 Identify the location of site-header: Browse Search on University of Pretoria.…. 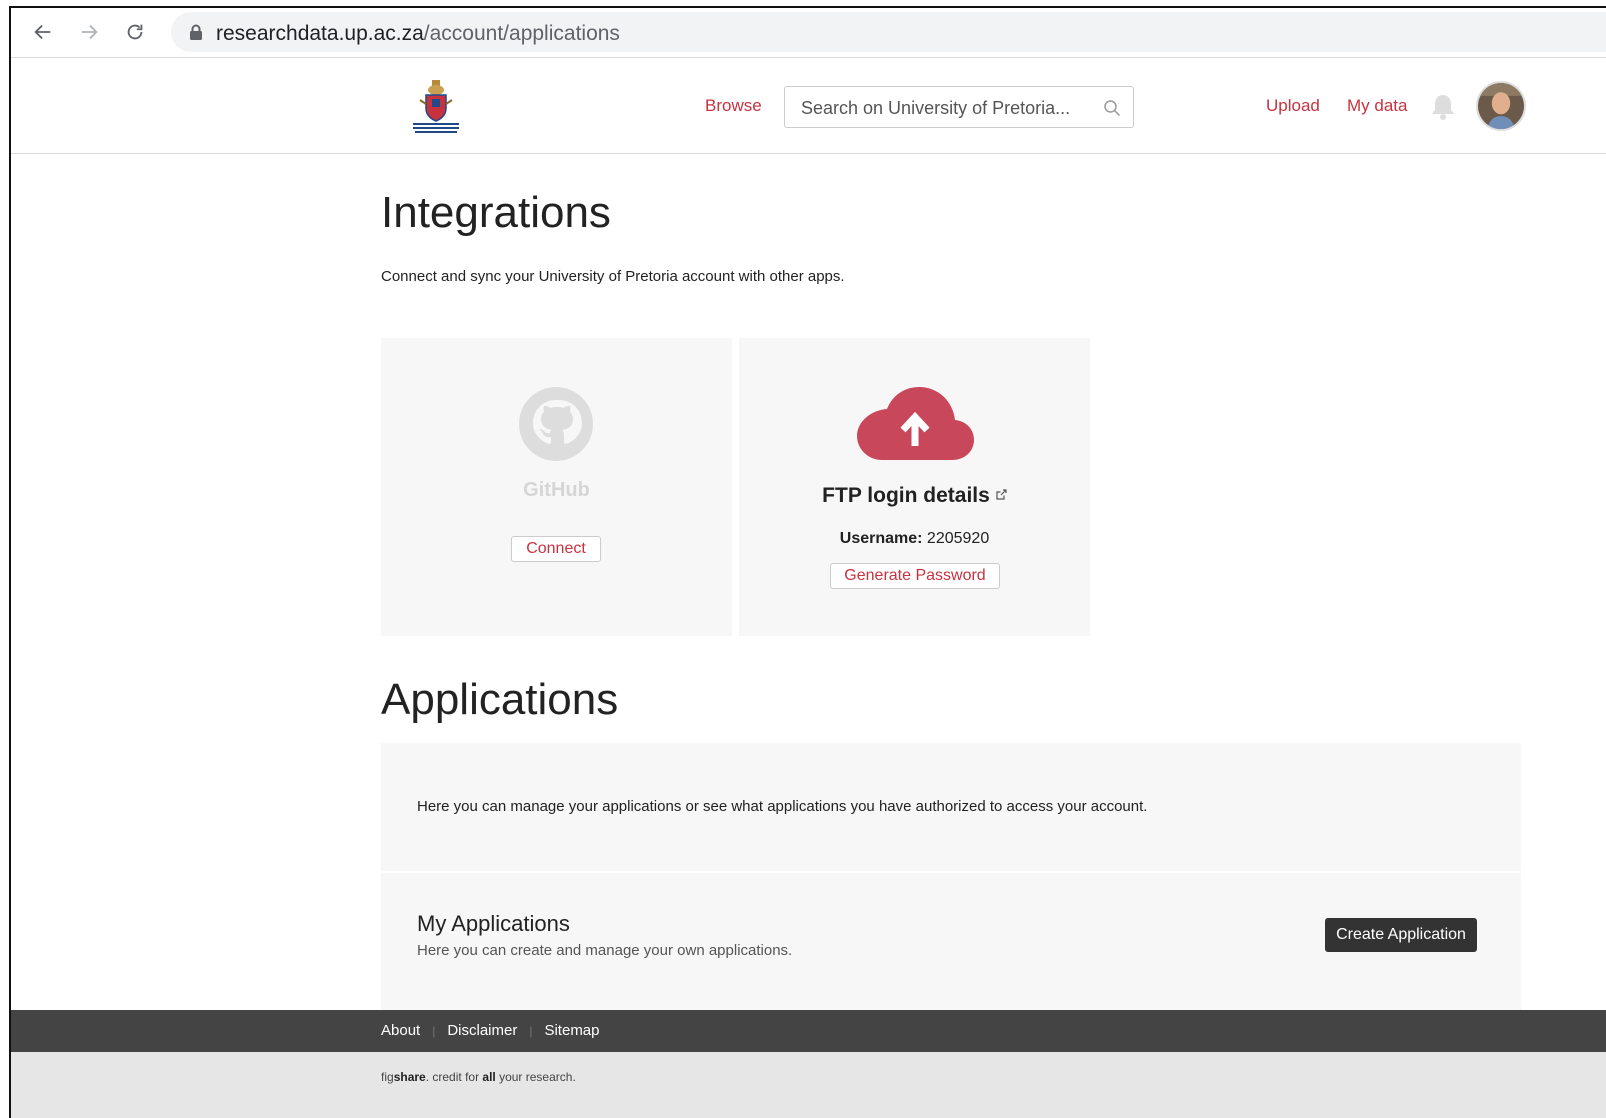
(808, 106).